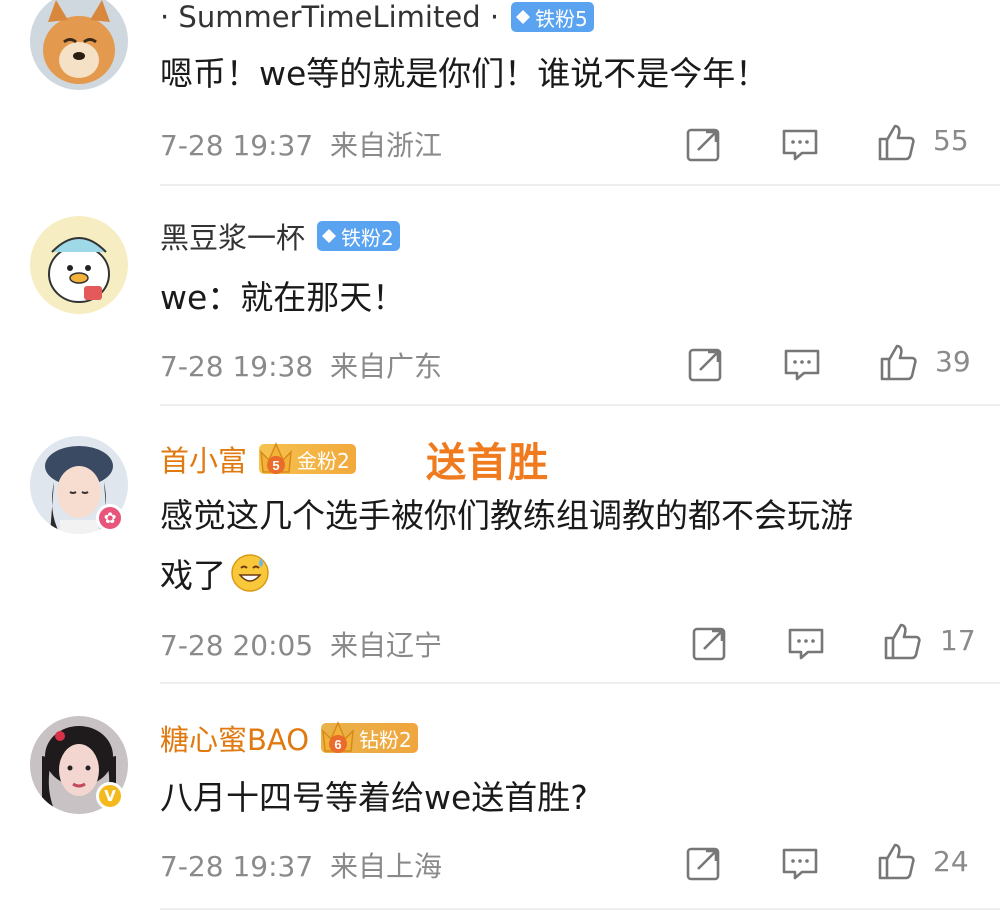 Image resolution: width=1000 pixels, height=911 pixels. I want to click on comment-text-line: 戏了, so click(193, 575).